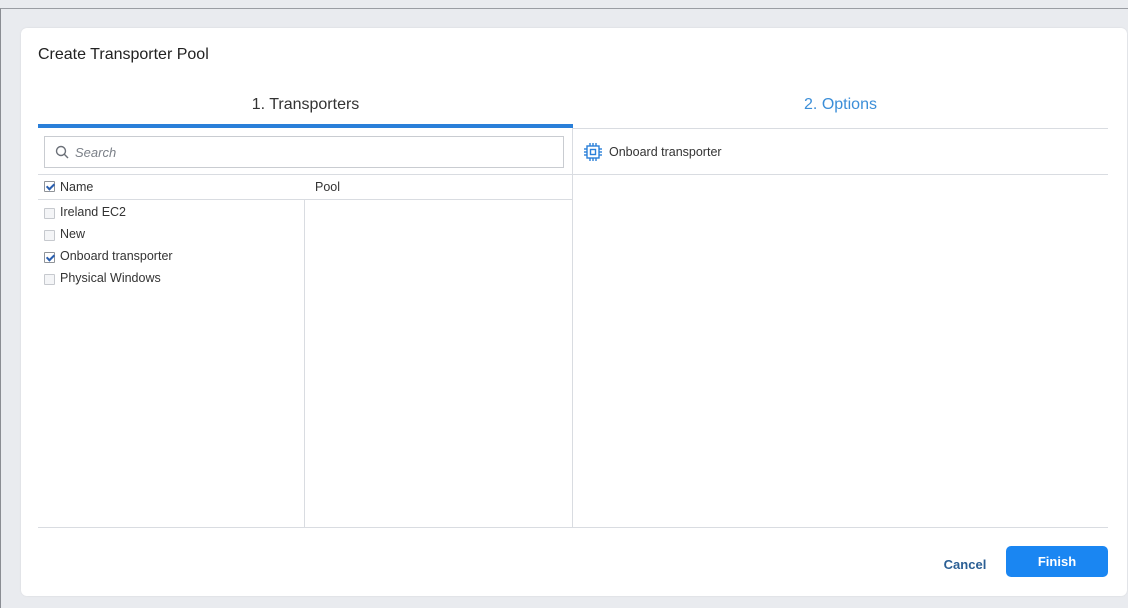 The height and width of the screenshot is (608, 1128). I want to click on active-tab-indicator, so click(305, 126).